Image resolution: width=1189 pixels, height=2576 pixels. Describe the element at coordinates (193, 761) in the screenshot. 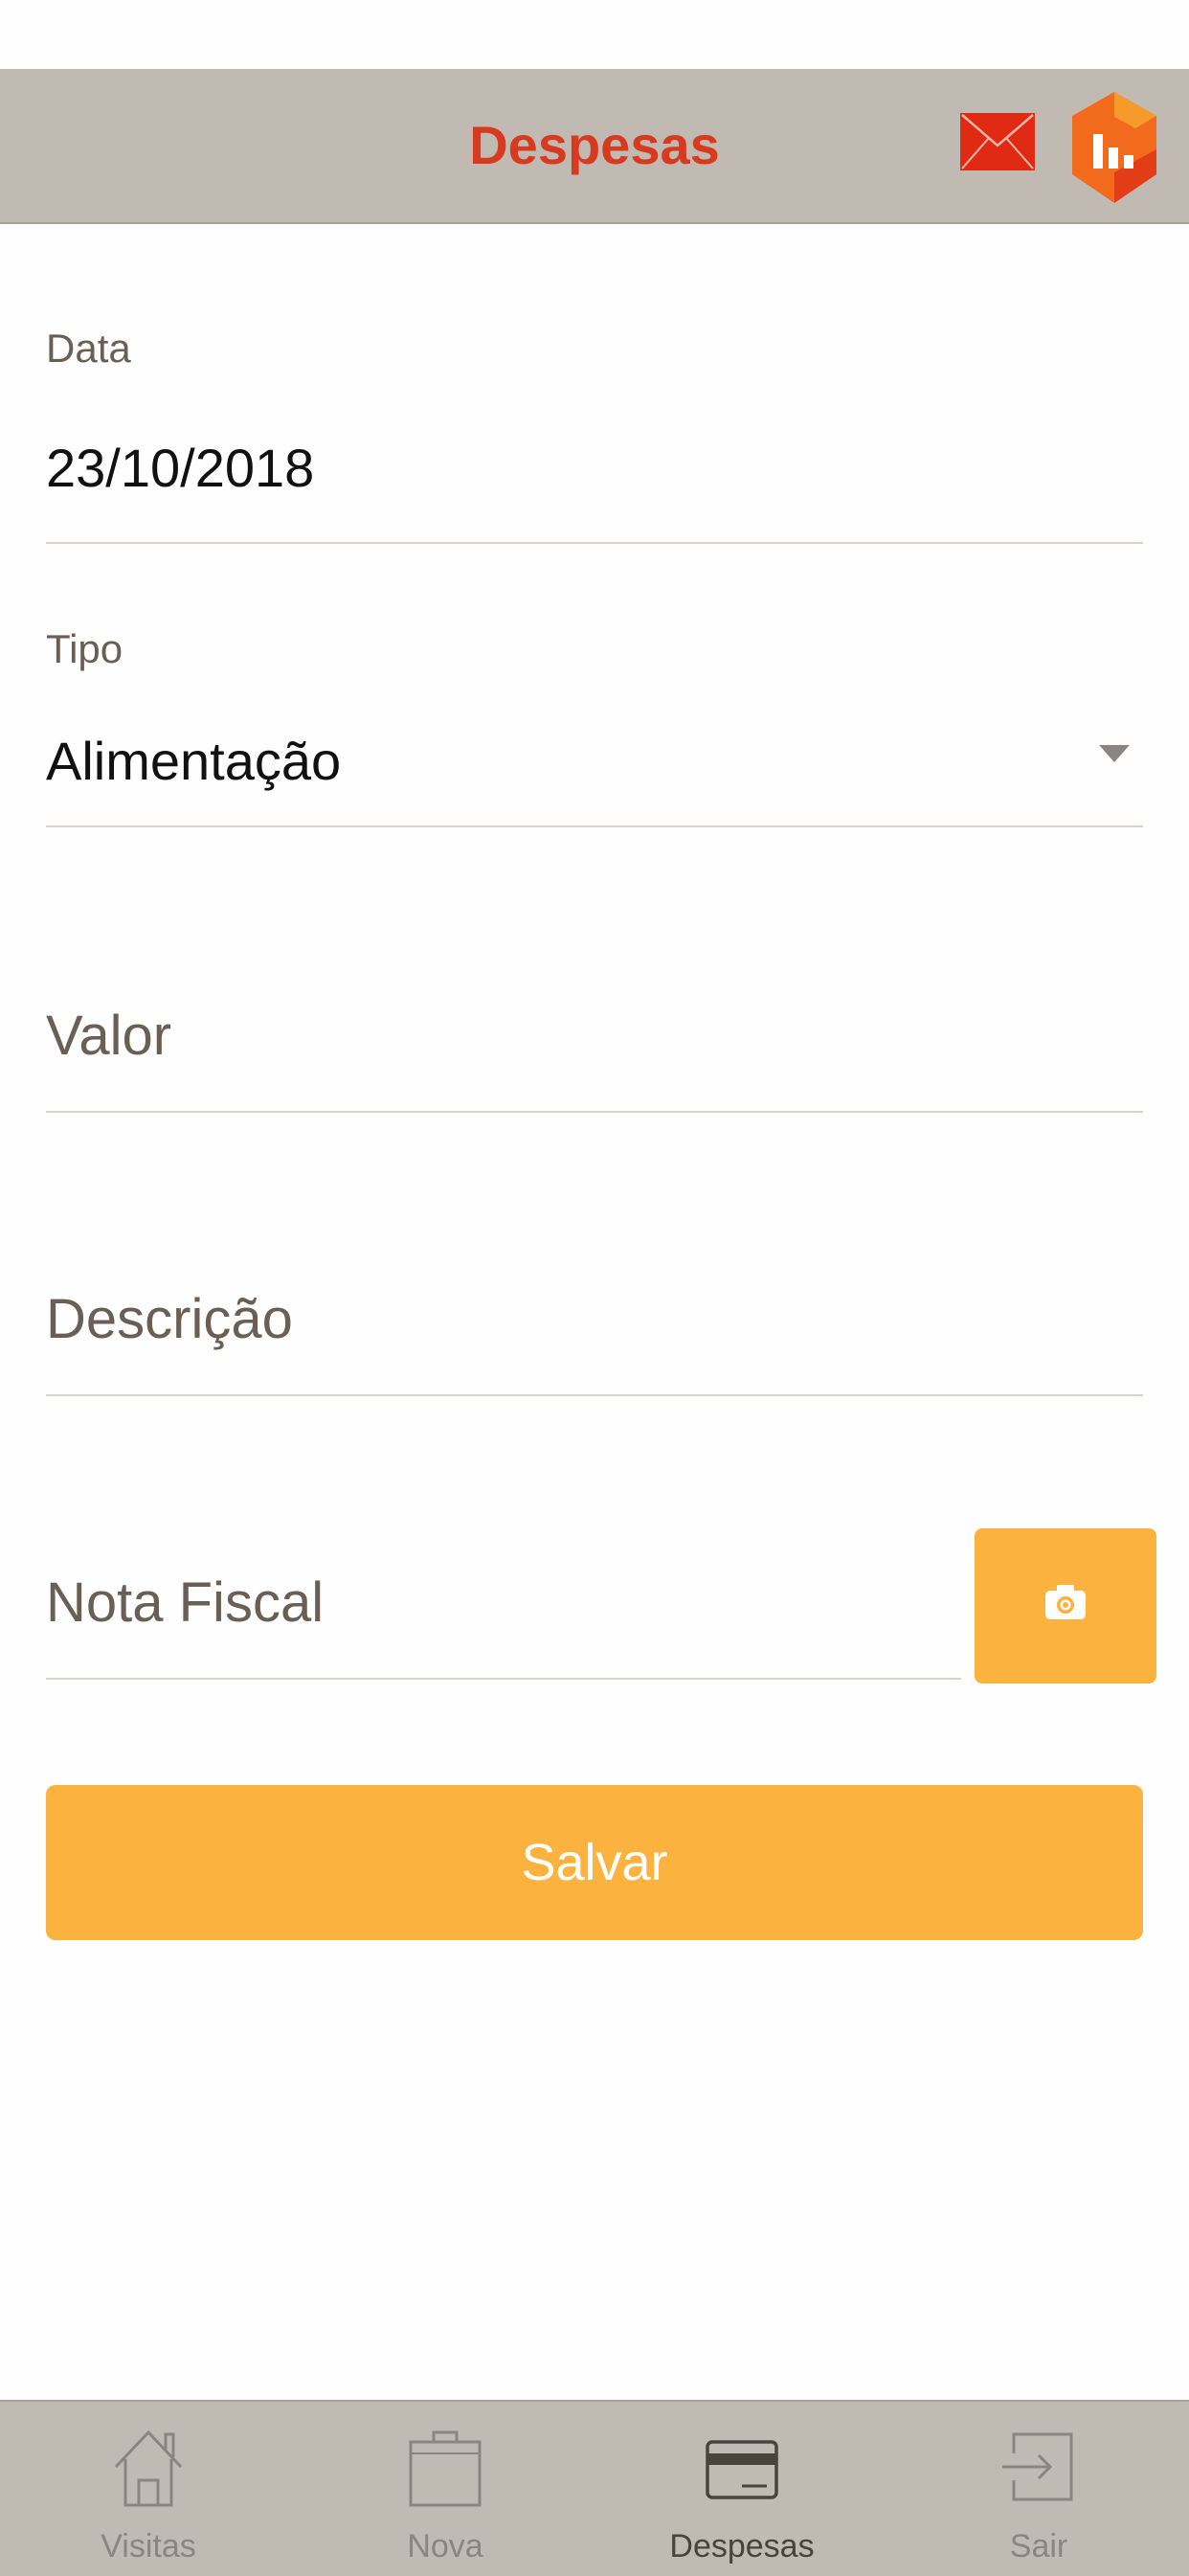

I see `tipo-select: Alimentação` at that location.